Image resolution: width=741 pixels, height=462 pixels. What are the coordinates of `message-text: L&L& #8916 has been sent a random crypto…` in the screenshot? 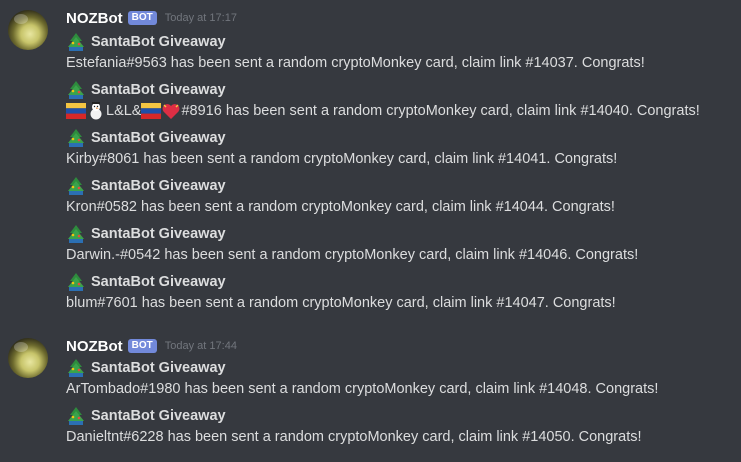 It's located at (383, 111).